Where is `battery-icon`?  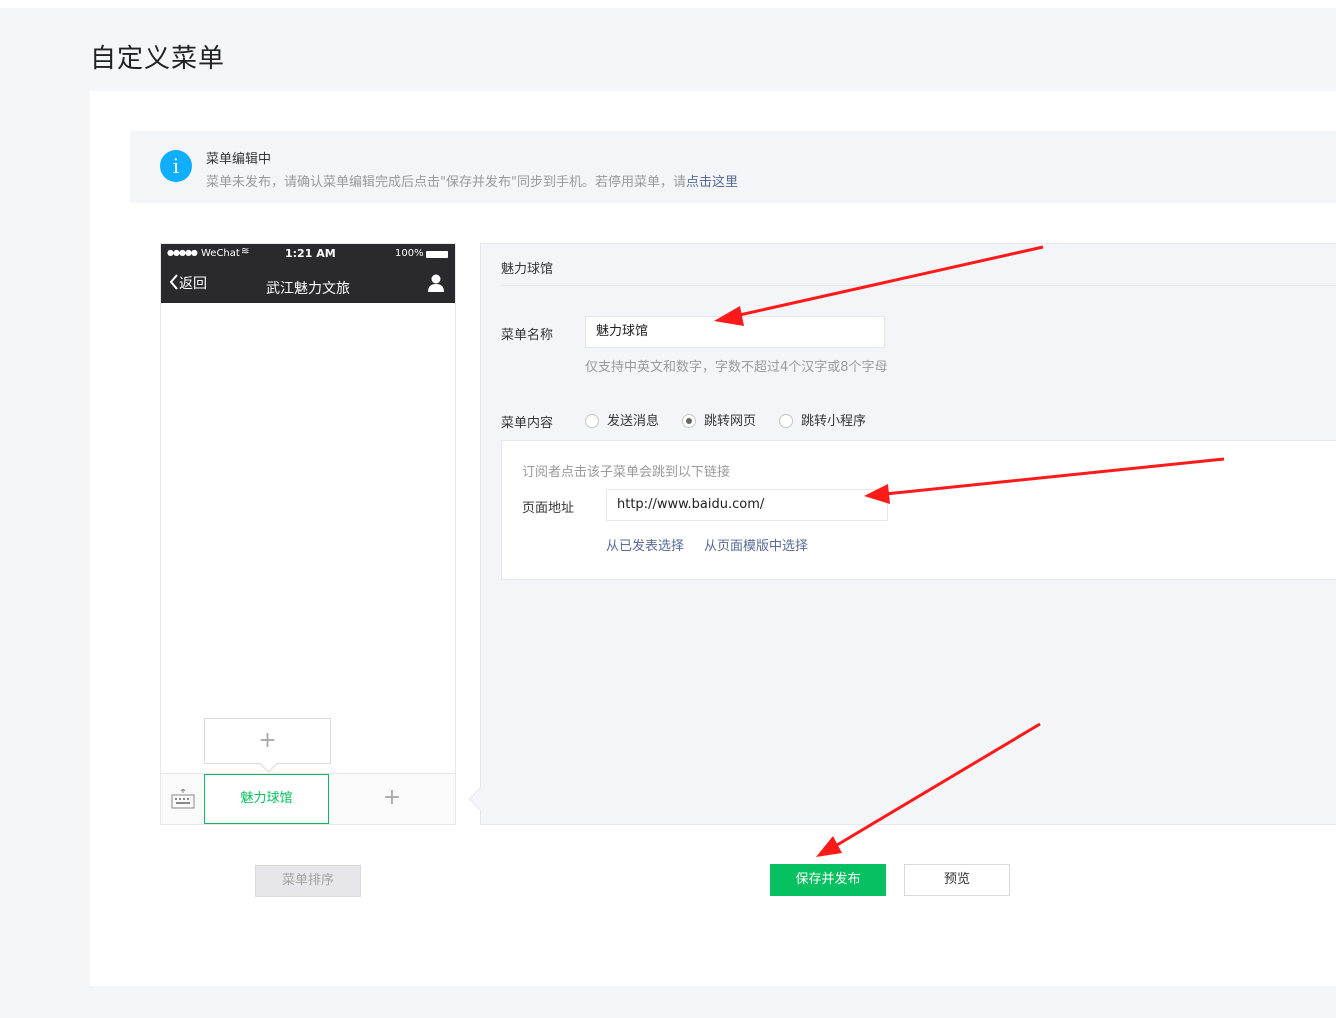 battery-icon is located at coordinates (437, 254).